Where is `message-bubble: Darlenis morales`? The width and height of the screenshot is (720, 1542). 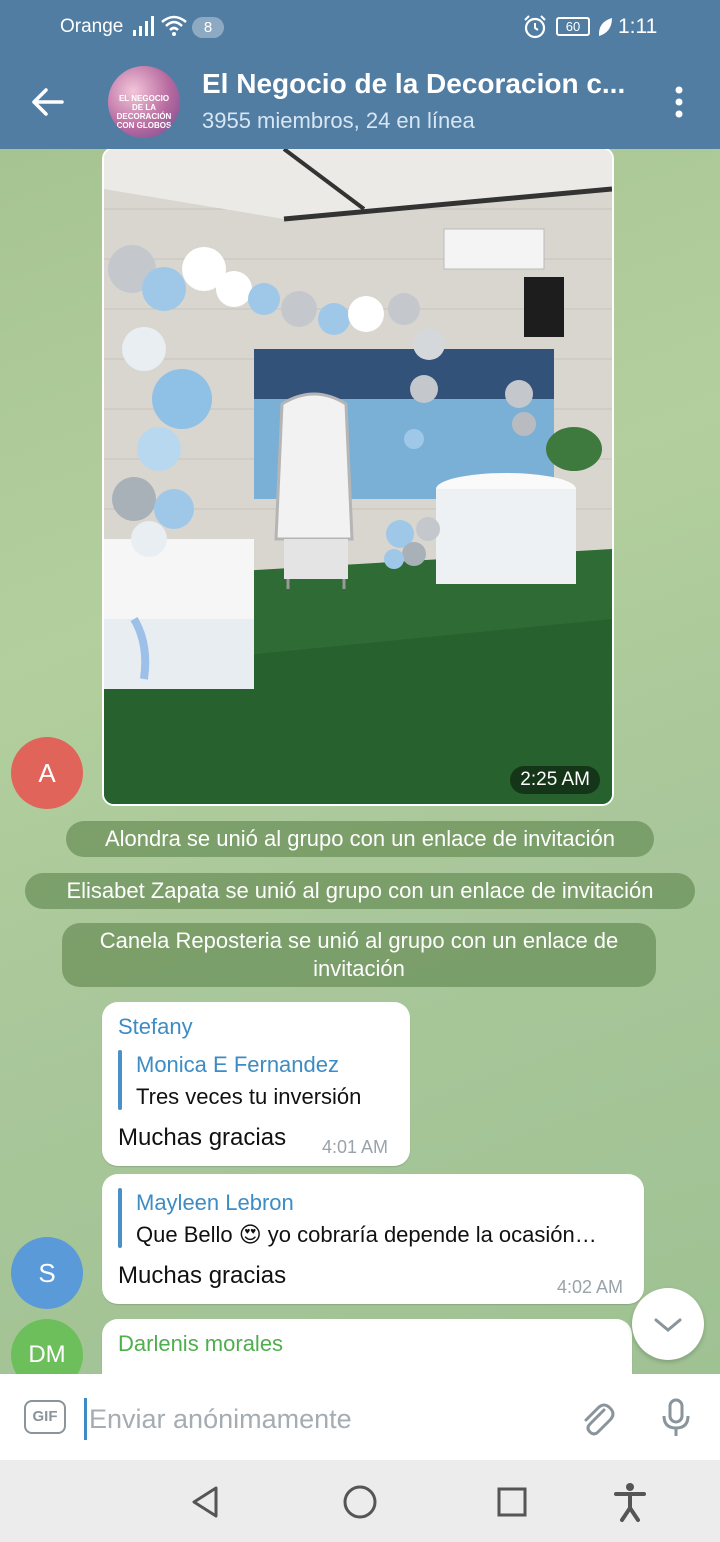 message-bubble: Darlenis morales is located at coordinates (367, 1346).